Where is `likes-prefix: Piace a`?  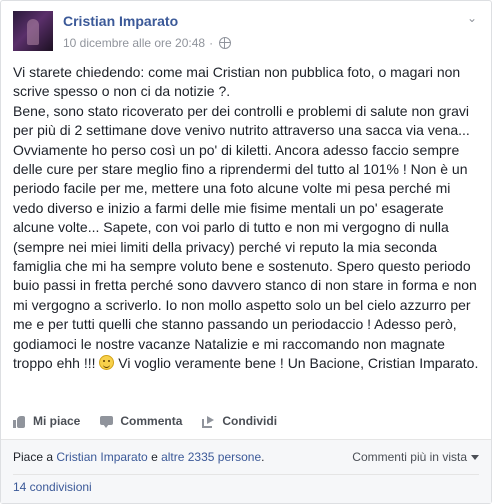
likes-prefix: Piace a is located at coordinates (35, 457).